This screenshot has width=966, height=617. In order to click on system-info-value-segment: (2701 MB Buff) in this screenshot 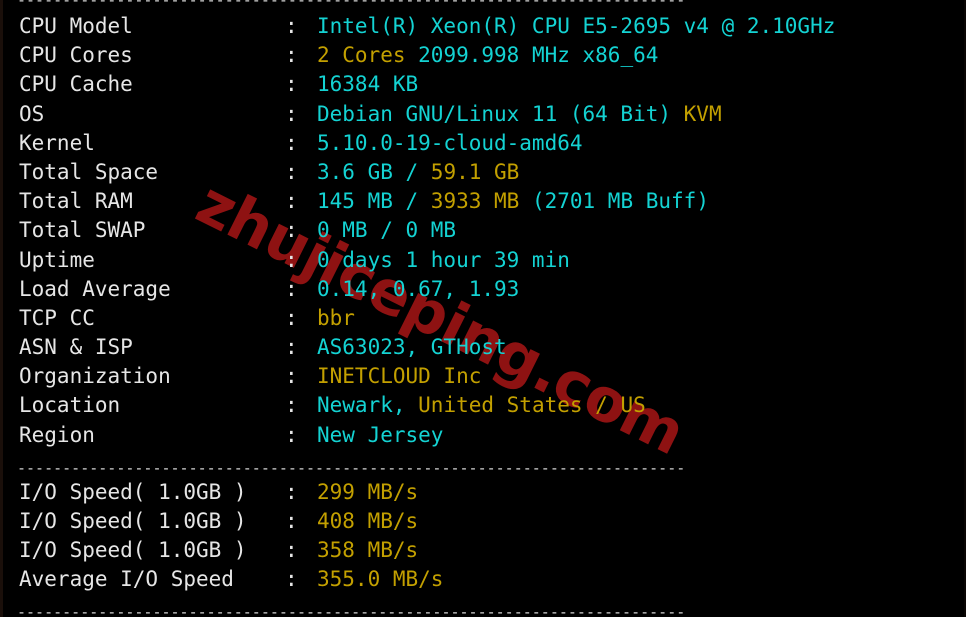, I will do `click(620, 201)`.